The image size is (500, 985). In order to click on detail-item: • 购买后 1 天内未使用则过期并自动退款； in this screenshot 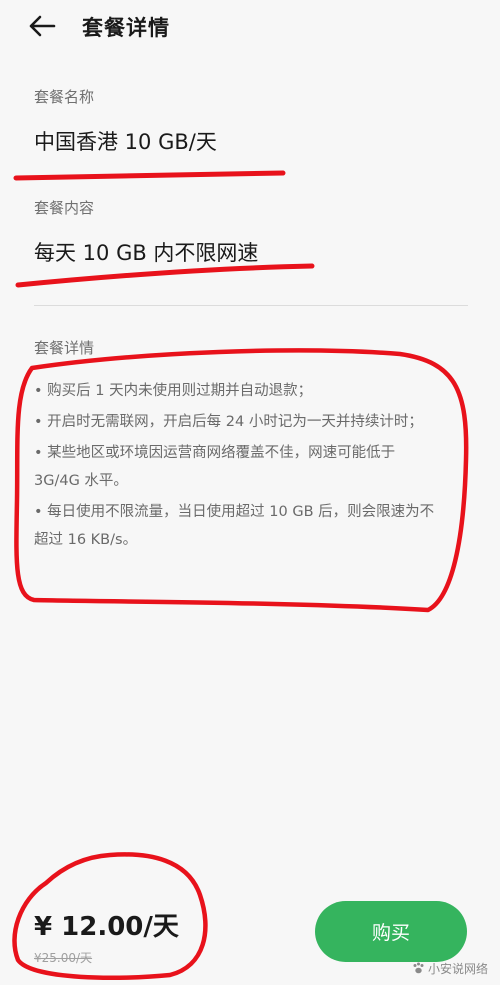, I will do `click(173, 391)`.